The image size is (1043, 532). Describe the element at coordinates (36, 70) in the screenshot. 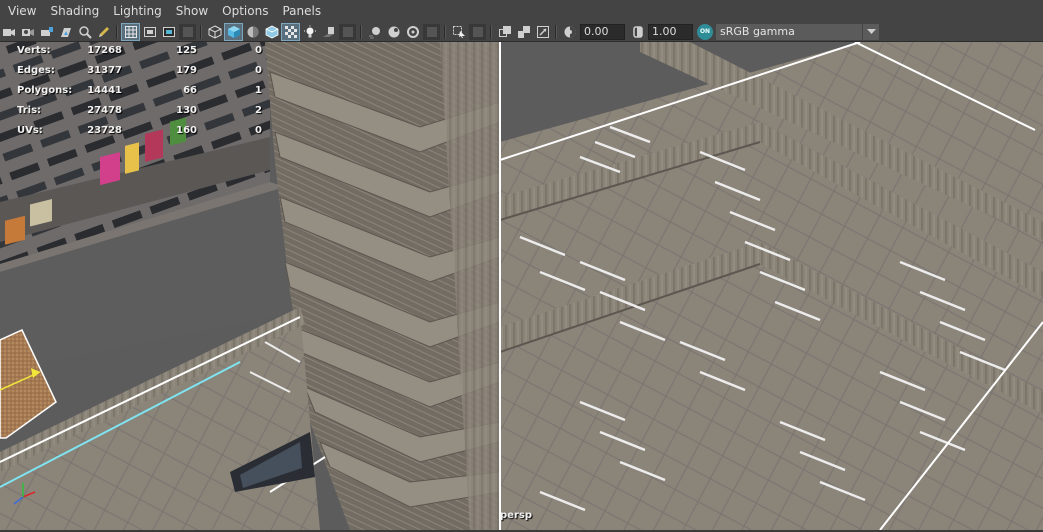

I see `hud-label: Edges:` at that location.